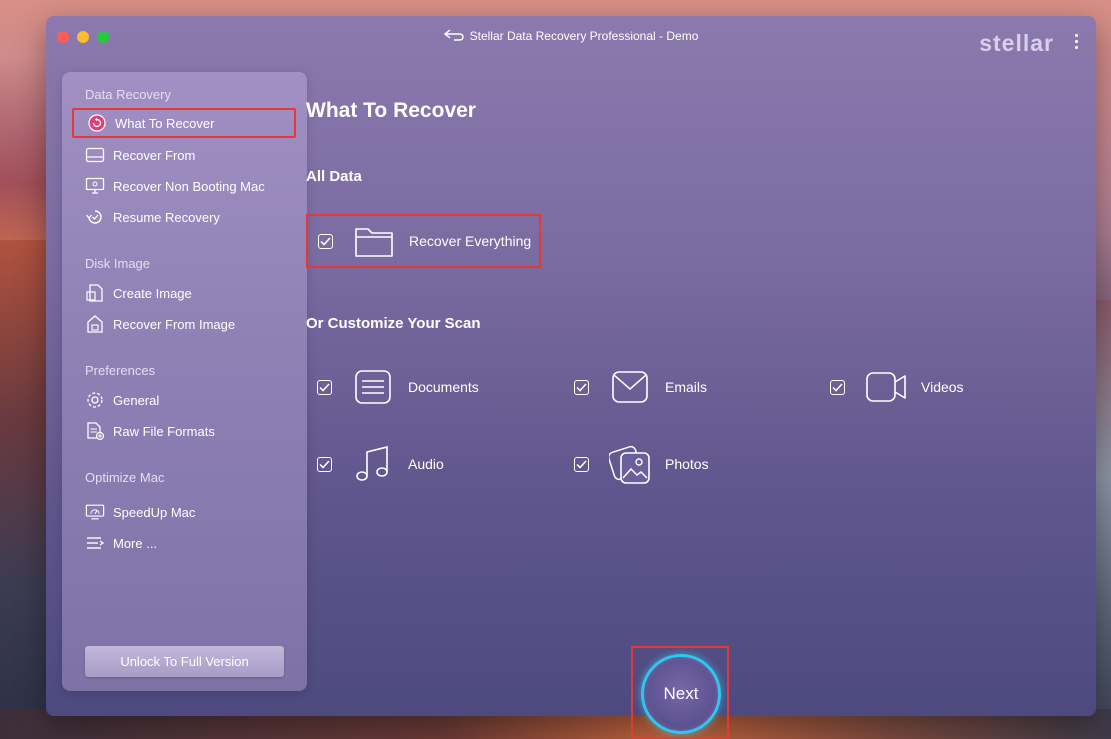 This screenshot has width=1111, height=739. Describe the element at coordinates (174, 324) in the screenshot. I see `sidebar-item-label: Recover From Image` at that location.